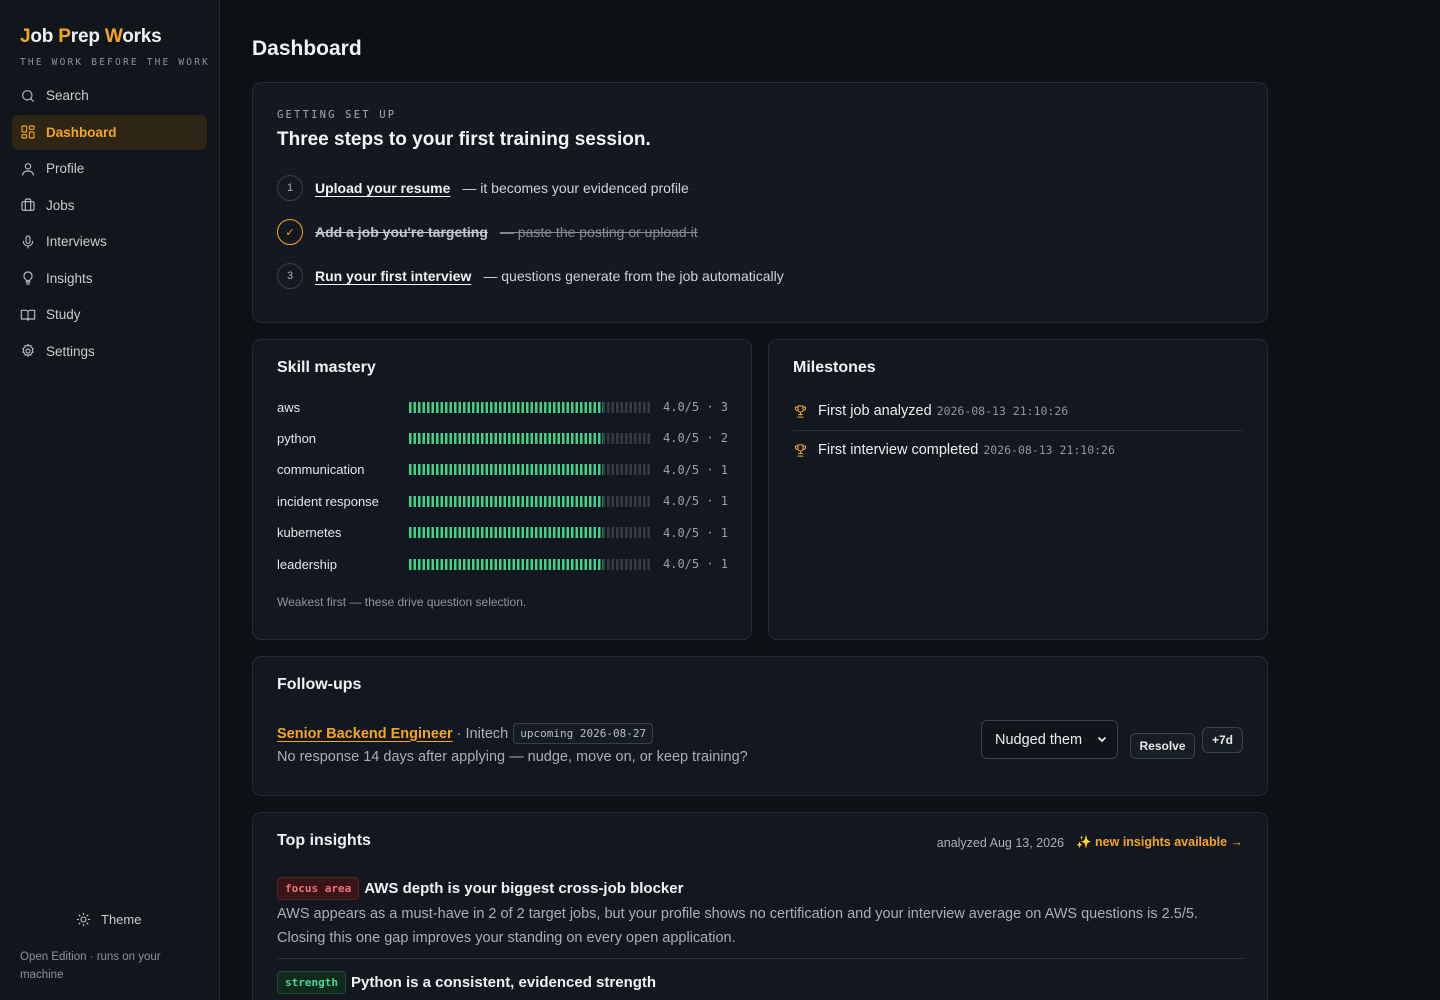 The height and width of the screenshot is (1000, 1440). What do you see at coordinates (401, 232) in the screenshot?
I see `add-job-link: Add a job you're targeting` at bounding box center [401, 232].